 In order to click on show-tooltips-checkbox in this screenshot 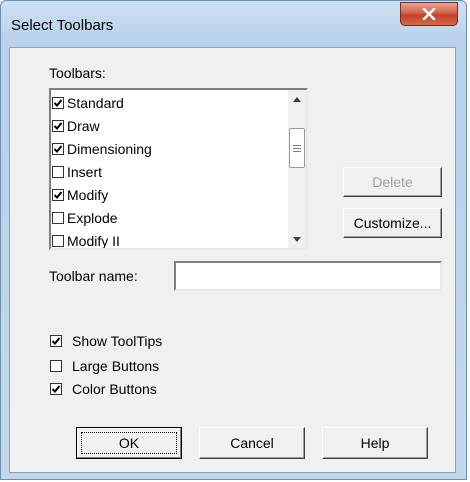, I will do `click(56, 341)`.